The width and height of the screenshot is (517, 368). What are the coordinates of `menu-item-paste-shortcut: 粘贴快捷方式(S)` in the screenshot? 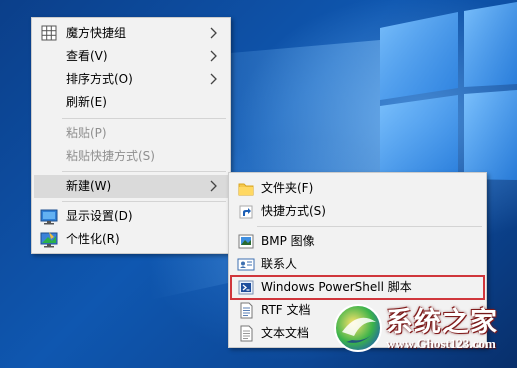 It's located at (131, 156).